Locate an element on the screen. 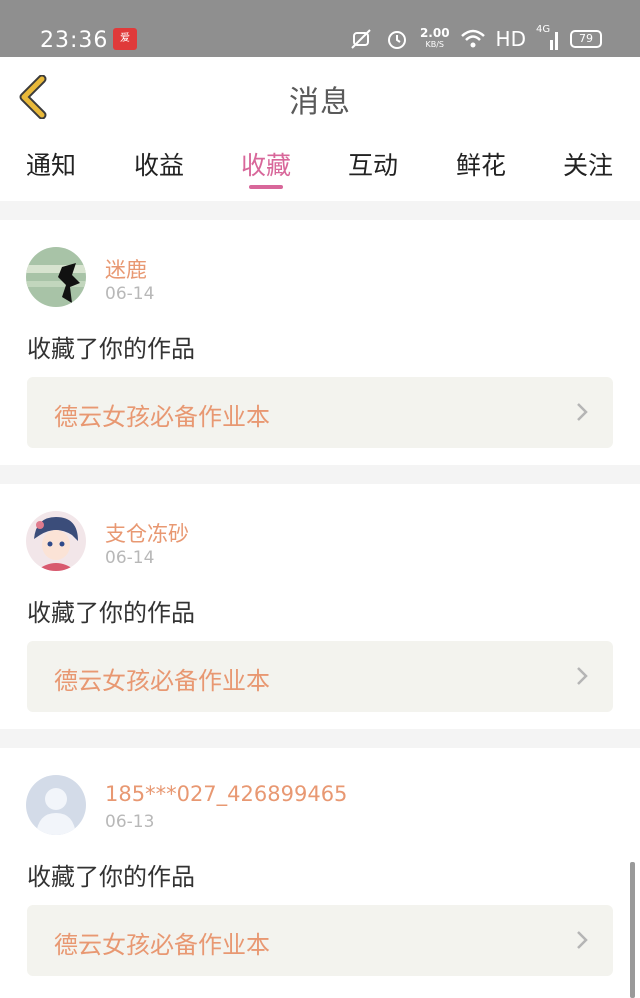 The height and width of the screenshot is (998, 640). wifi-icon is located at coordinates (472, 38).